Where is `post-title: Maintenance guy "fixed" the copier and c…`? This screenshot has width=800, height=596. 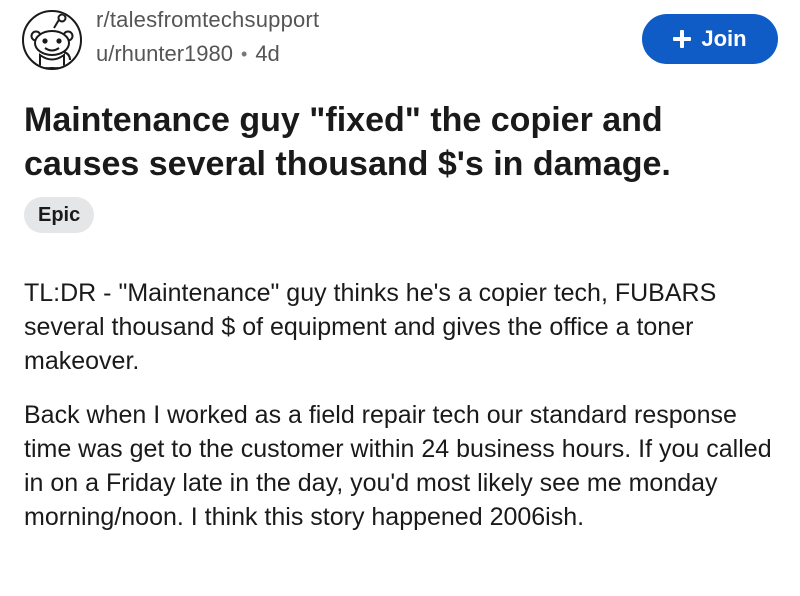 post-title: Maintenance guy "fixed" the copier and c… is located at coordinates (404, 142).